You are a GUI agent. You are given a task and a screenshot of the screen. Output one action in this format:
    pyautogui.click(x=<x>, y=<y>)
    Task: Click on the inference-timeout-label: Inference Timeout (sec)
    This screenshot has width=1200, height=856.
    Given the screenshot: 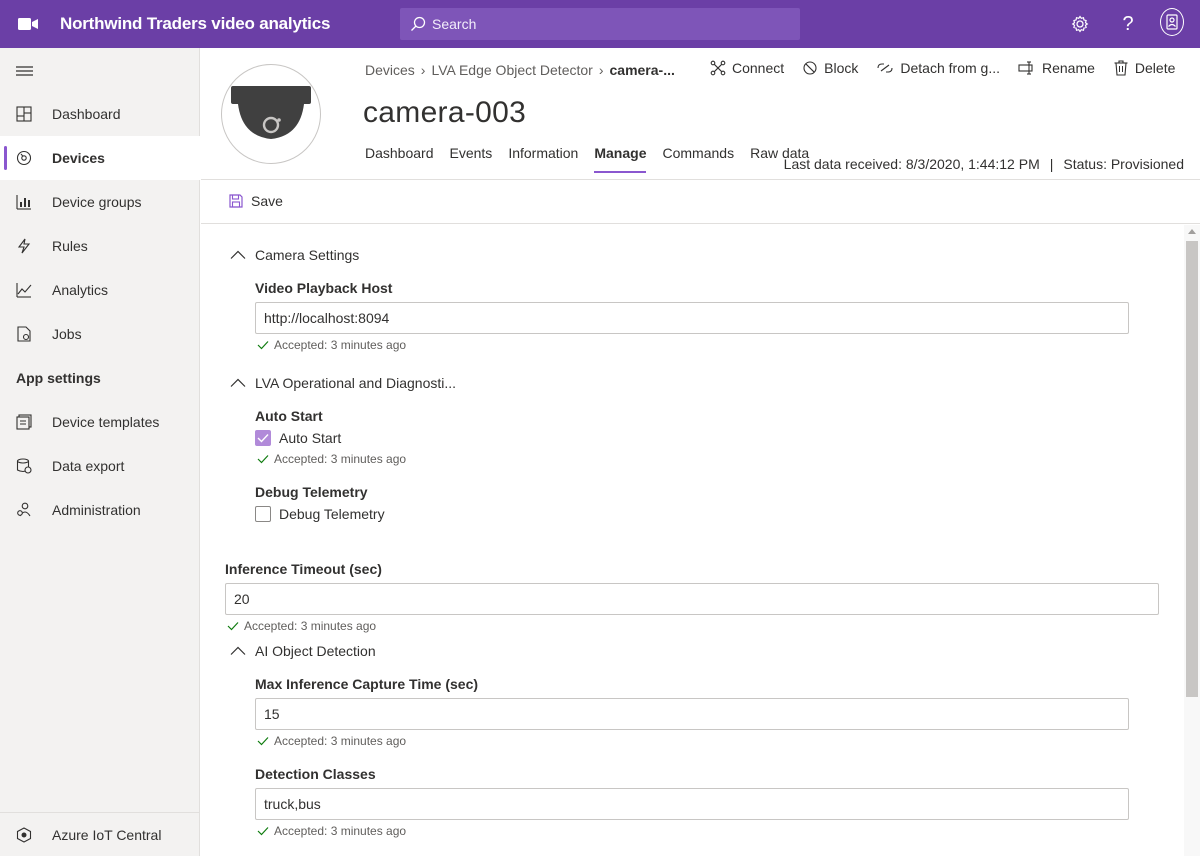 What is the action you would take?
    pyautogui.click(x=303, y=569)
    